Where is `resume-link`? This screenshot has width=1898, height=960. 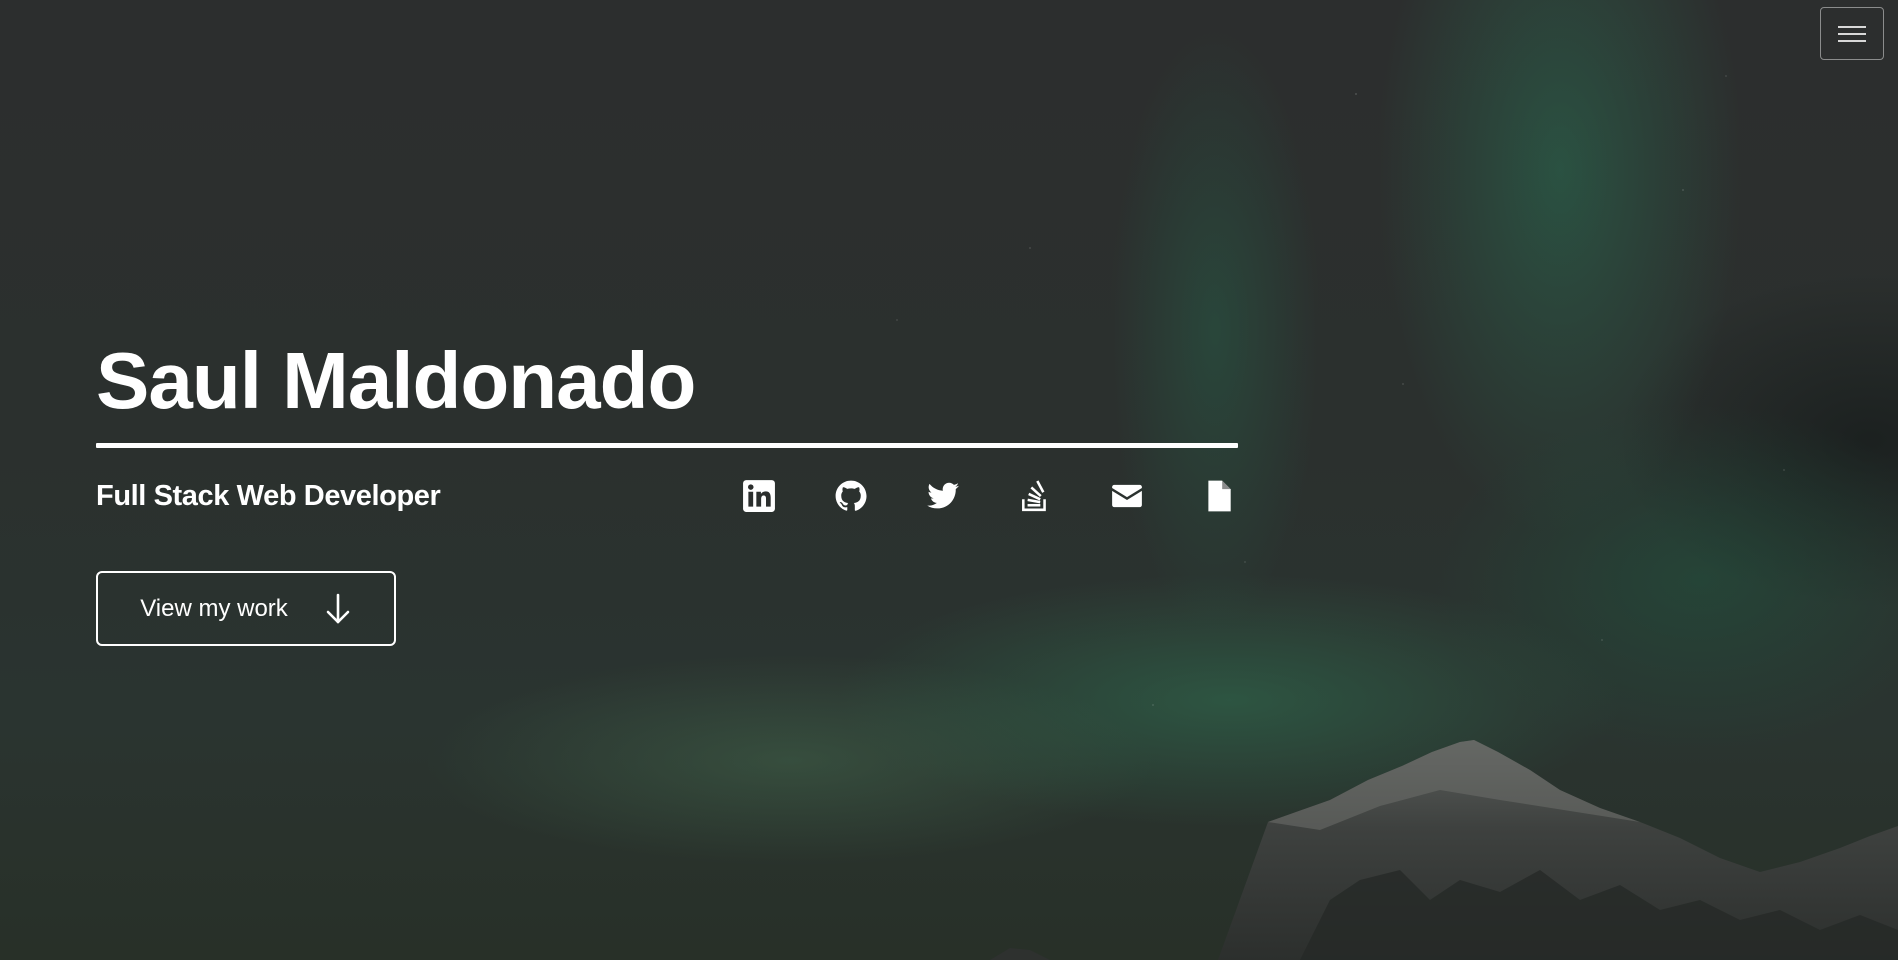 resume-link is located at coordinates (1219, 496).